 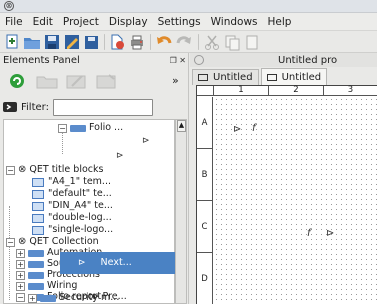 What do you see at coordinates (205, 278) in the screenshot?
I see `row-header: D` at bounding box center [205, 278].